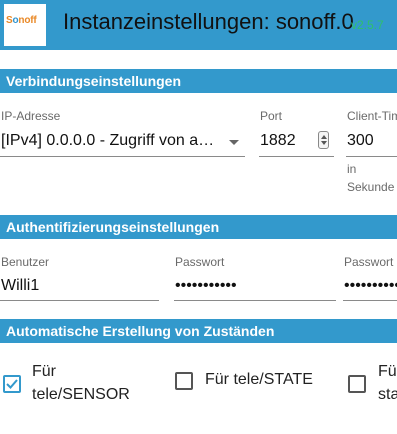 Image resolution: width=397 pixels, height=434 pixels. Describe the element at coordinates (278, 140) in the screenshot. I see `port-value: 1882` at that location.